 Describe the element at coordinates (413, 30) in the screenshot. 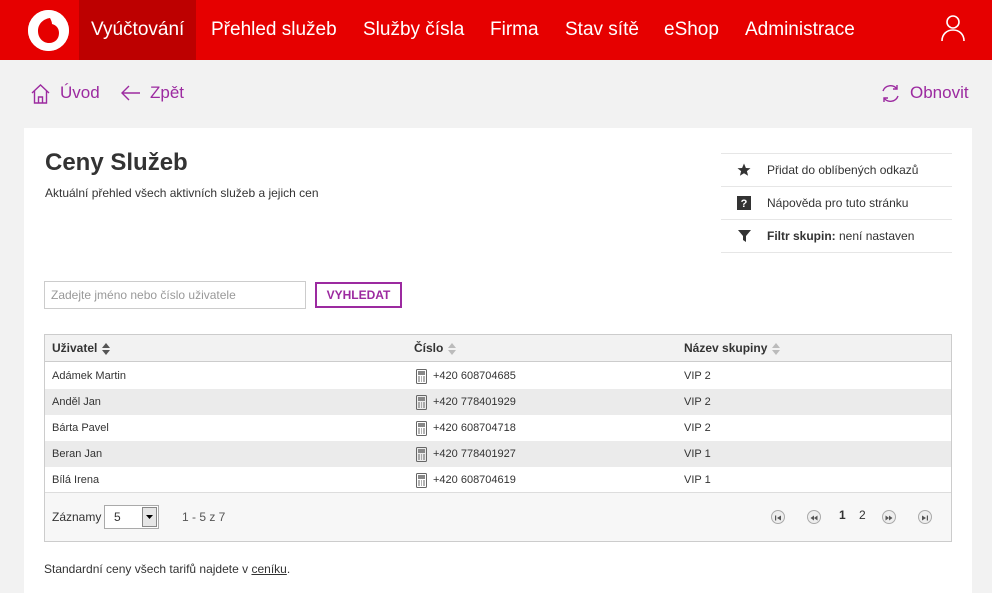

I see `nav-item-sluzby-cisla: Služby čísla` at that location.